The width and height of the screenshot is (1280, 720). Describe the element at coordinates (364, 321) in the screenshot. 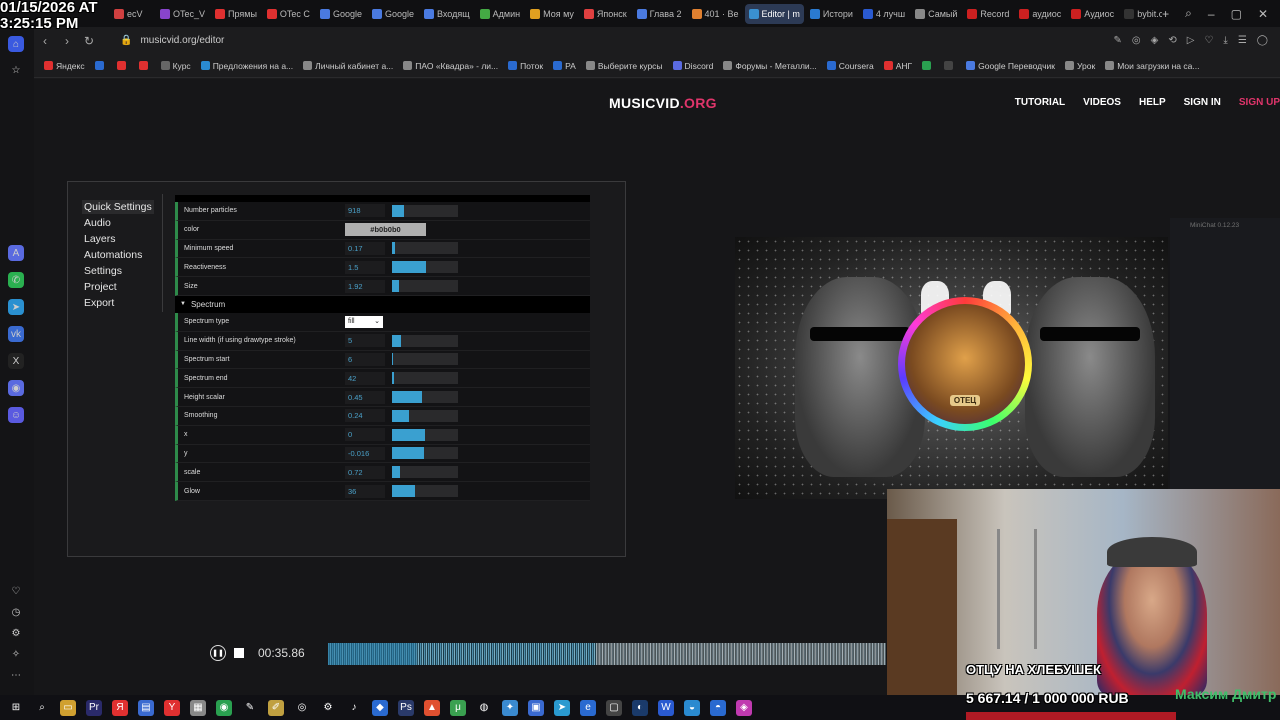

I see `spectrum-type-select: fill ⌄` at that location.